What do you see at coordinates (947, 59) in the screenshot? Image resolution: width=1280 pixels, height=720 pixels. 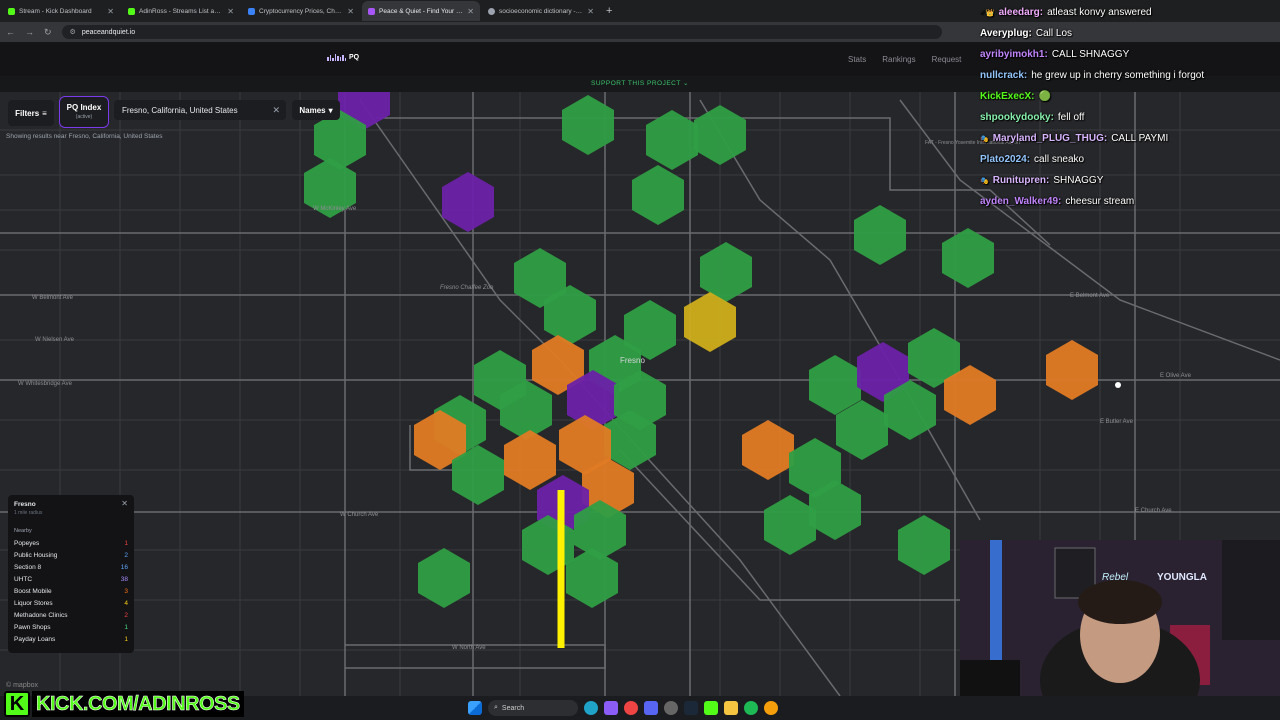 I see `nav-request: Request` at bounding box center [947, 59].